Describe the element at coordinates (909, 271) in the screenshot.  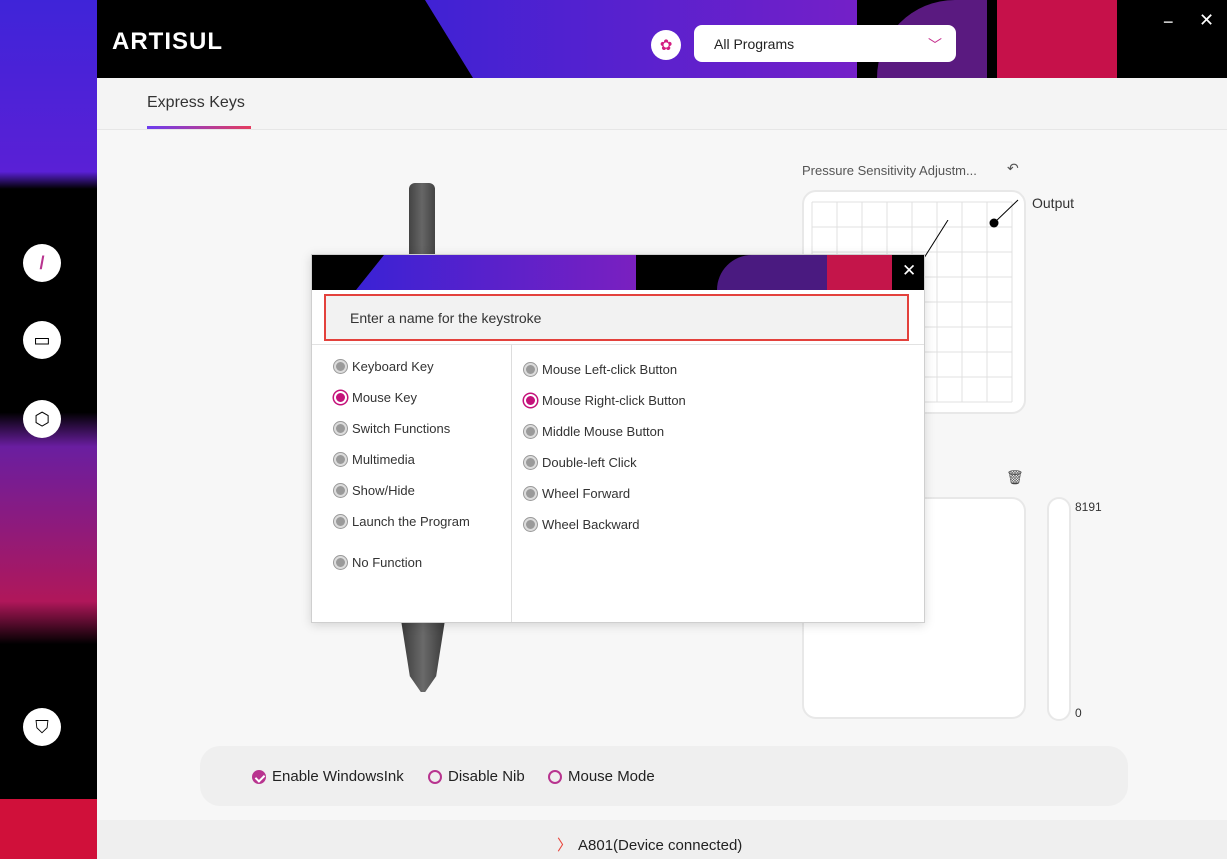
I see `dialog-close-button: ✕` at that location.